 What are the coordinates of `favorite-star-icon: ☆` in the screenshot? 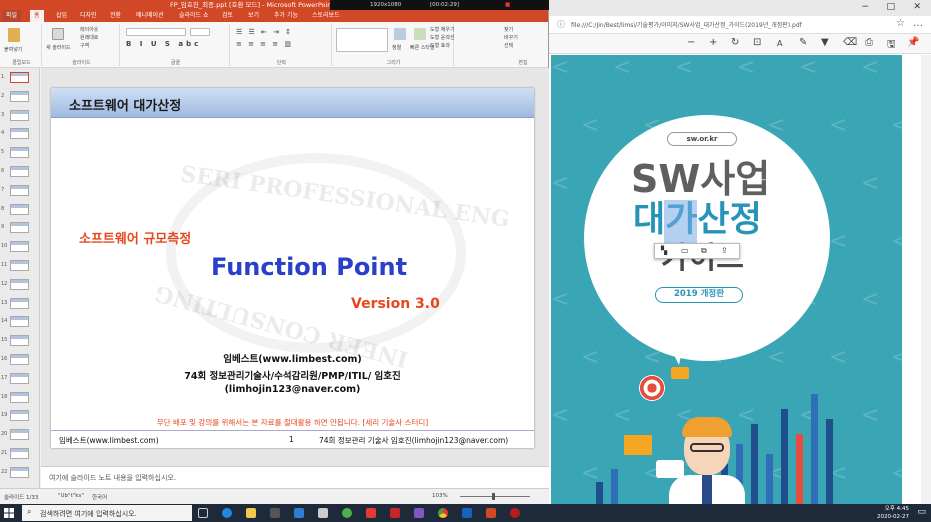 It's located at (900, 23).